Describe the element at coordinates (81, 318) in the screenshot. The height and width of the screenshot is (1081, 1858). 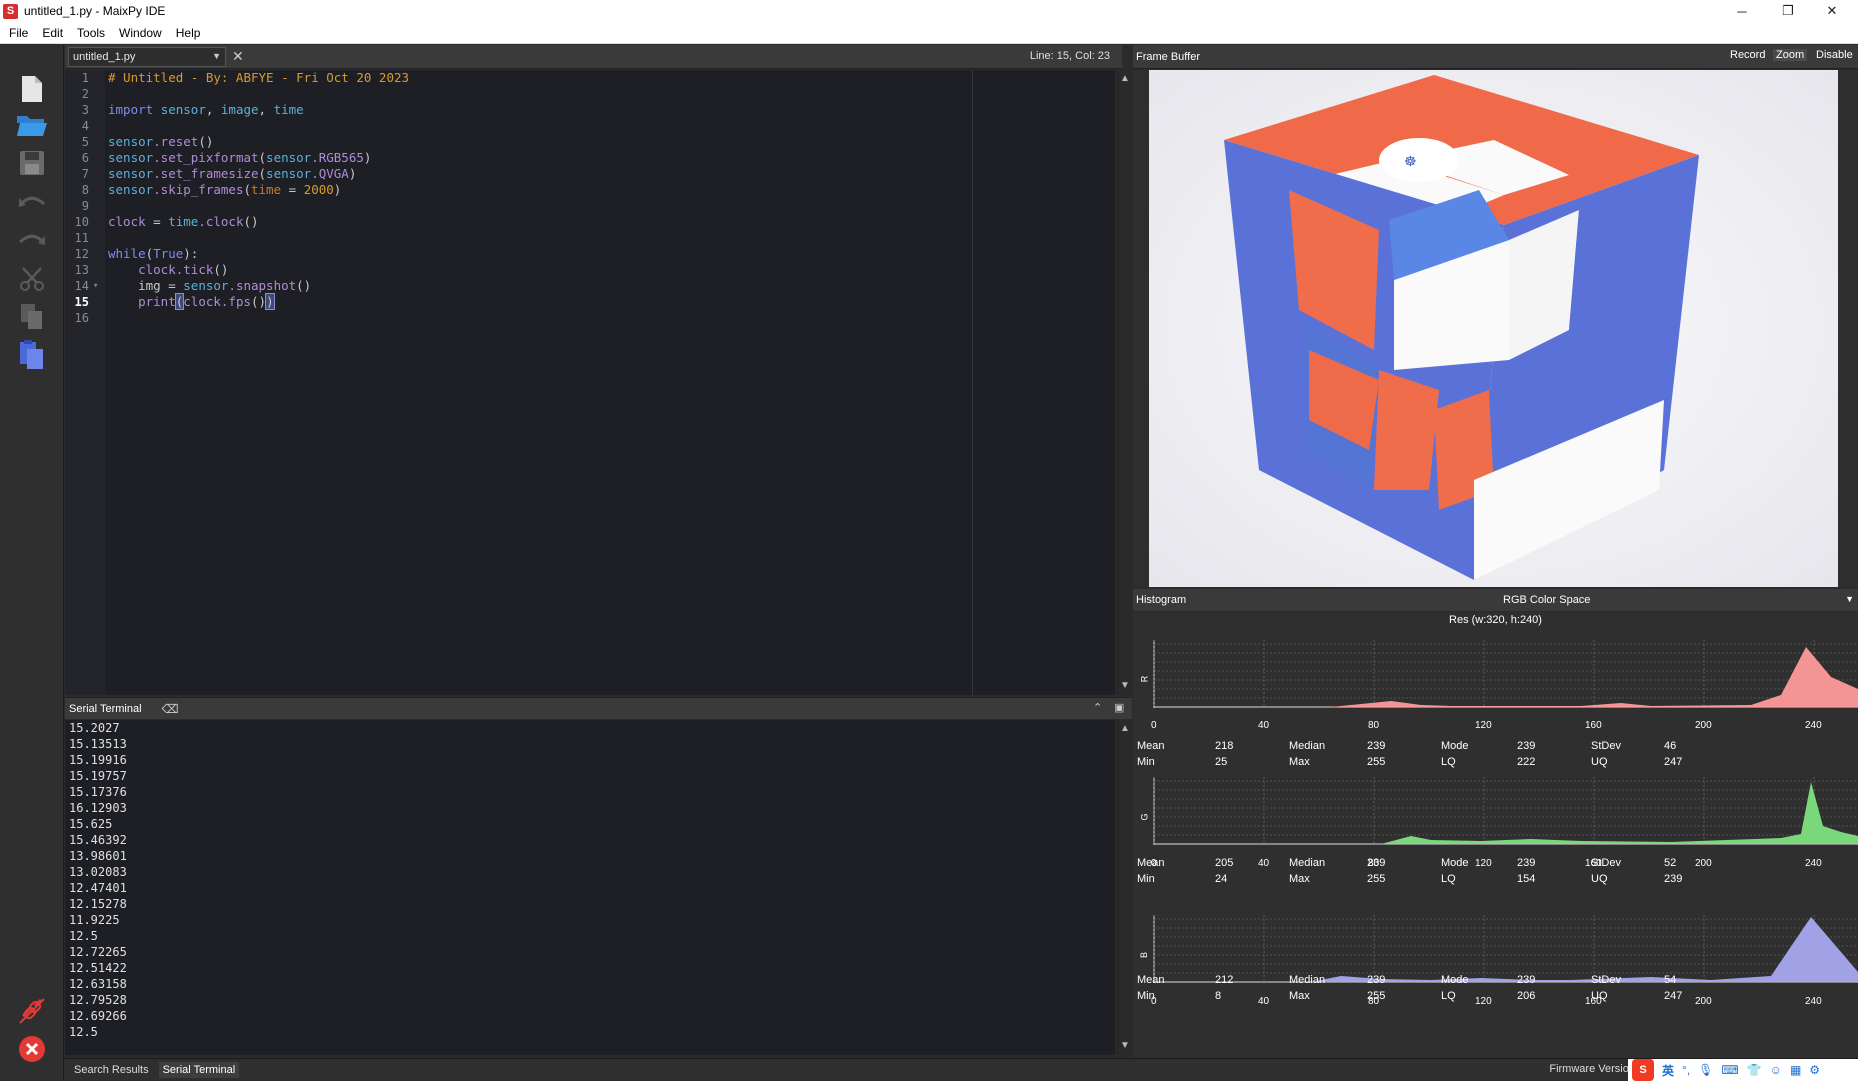
I see `line-number: 16` at that location.